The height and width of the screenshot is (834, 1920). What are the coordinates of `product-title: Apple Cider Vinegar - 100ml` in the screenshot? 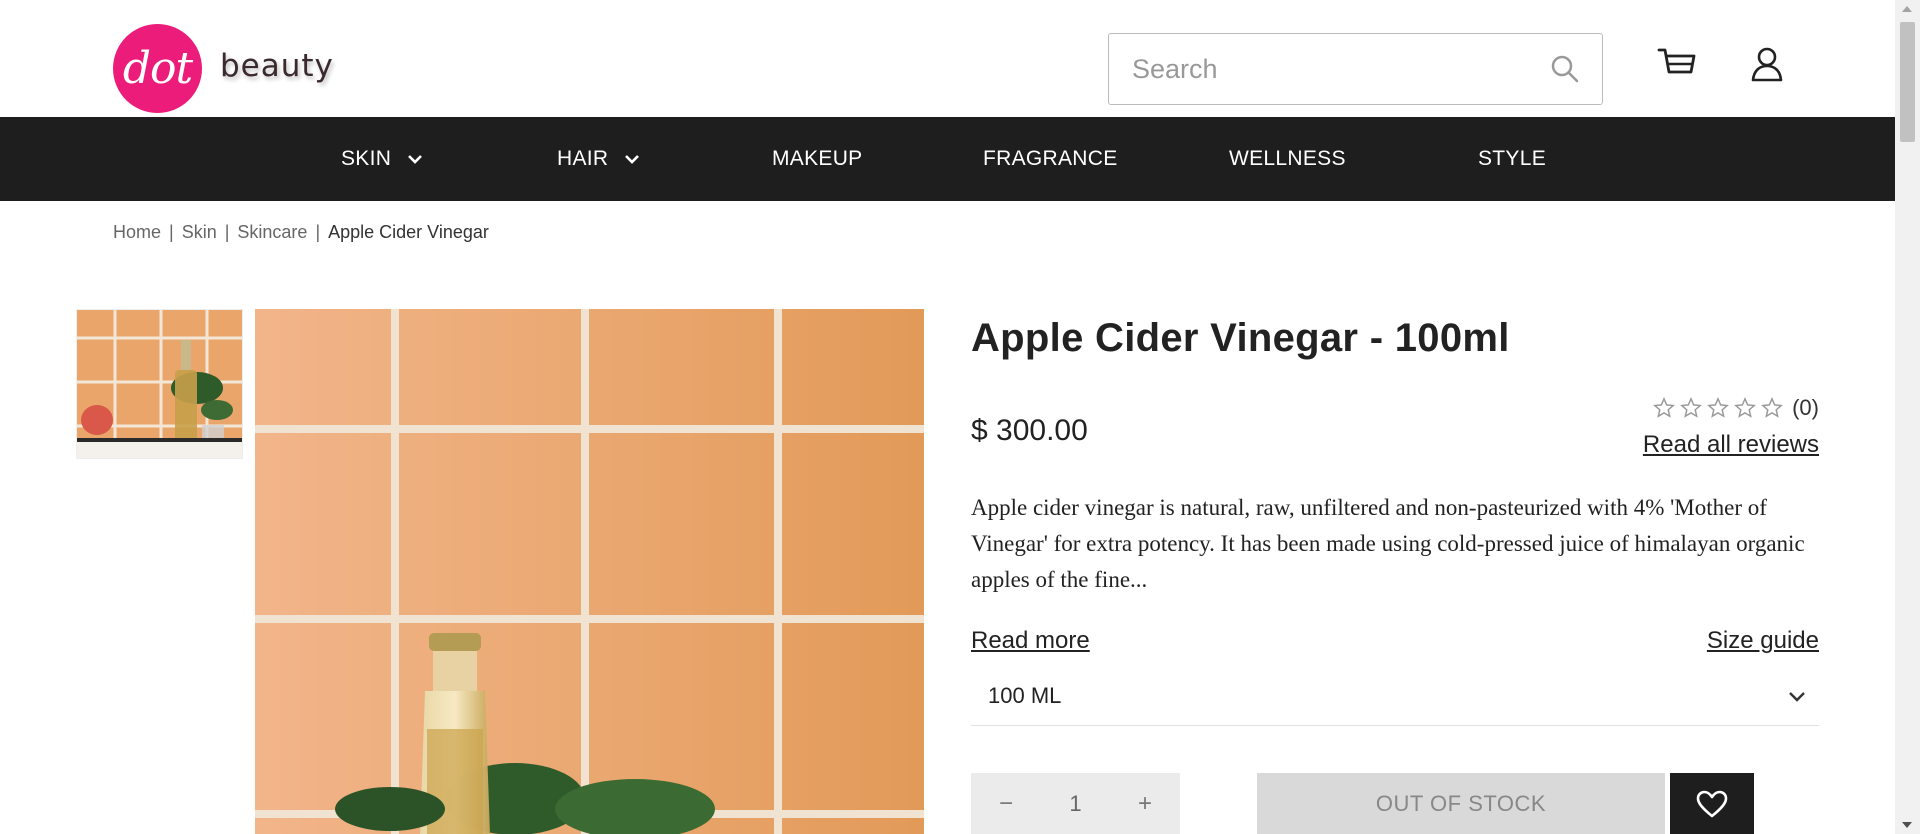 It's located at (1240, 338).